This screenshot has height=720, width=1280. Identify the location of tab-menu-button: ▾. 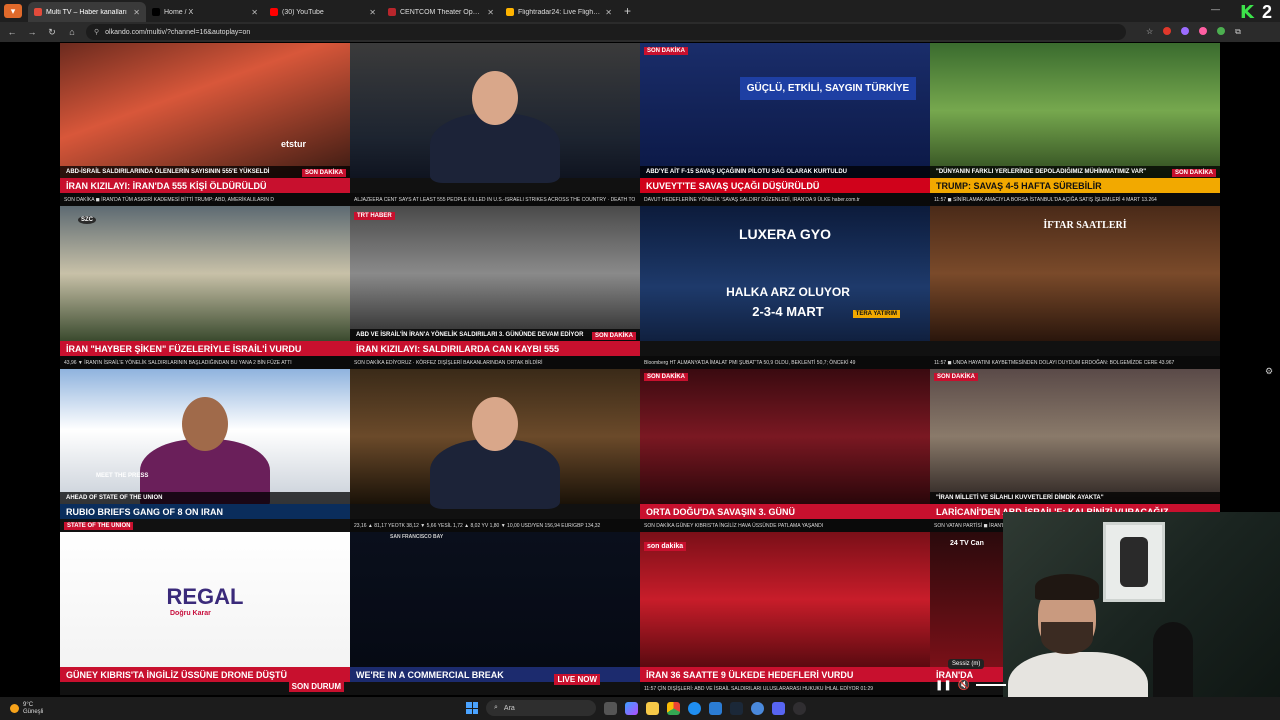
(13, 11).